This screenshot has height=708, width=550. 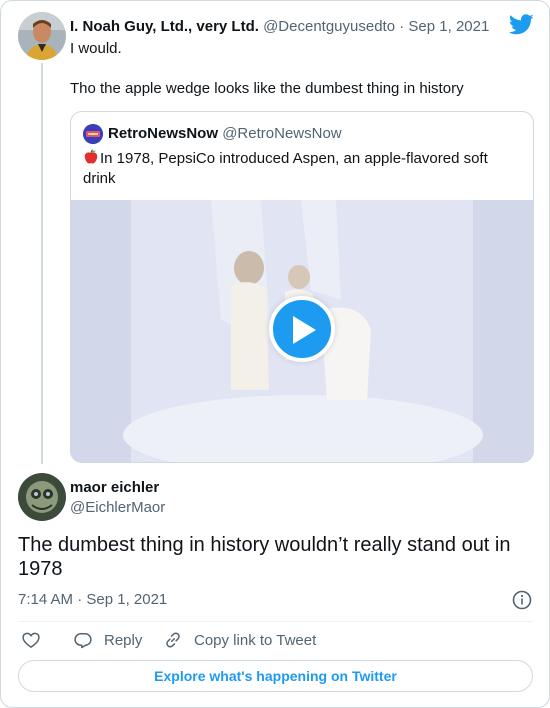 I want to click on reply-display-name: maor eichler, so click(x=114, y=488).